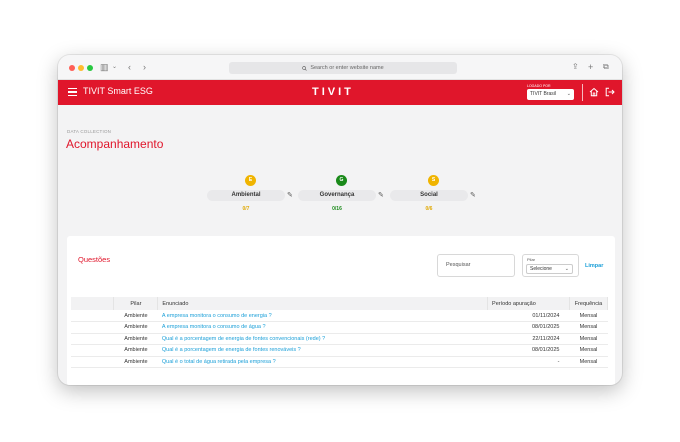  I want to click on tabs-overview-icon: ⧉, so click(606, 67).